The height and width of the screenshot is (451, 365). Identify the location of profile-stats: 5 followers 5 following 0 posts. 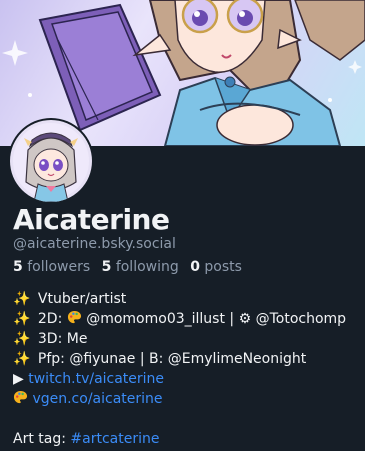
(131, 267).